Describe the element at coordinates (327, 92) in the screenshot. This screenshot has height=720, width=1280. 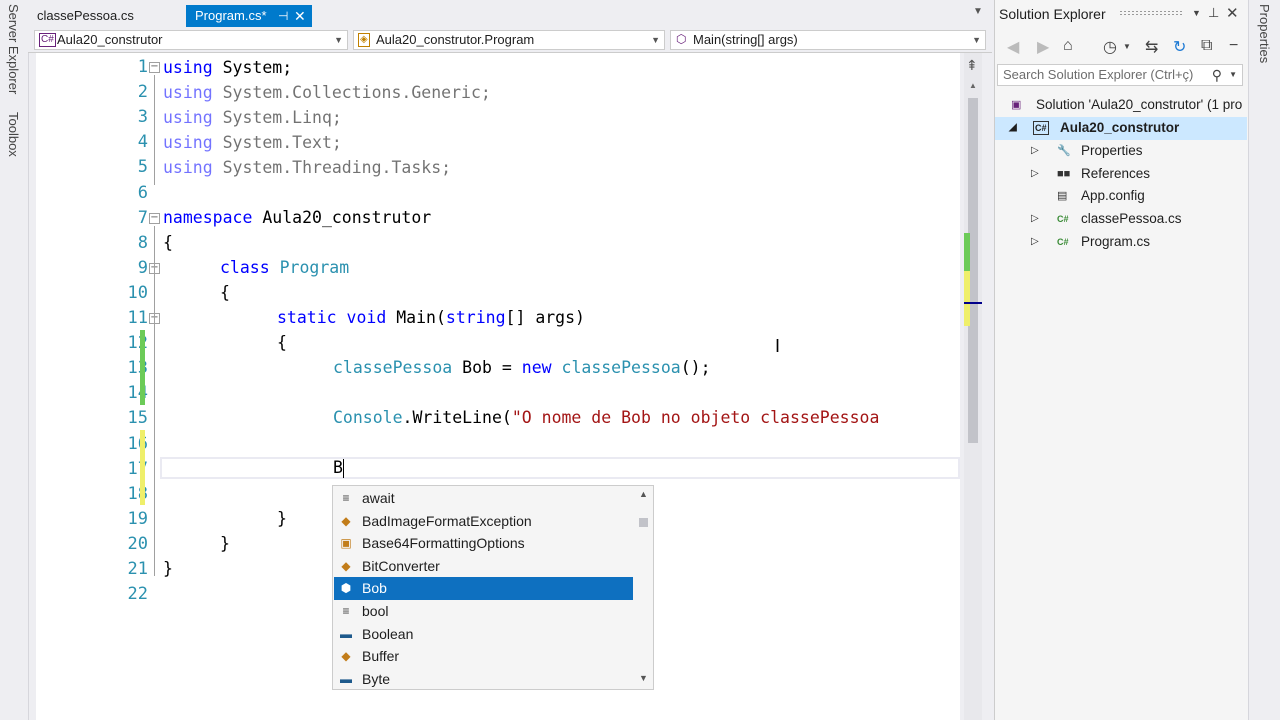
I see `code-line-2: using System.Collections.Generic;` at that location.